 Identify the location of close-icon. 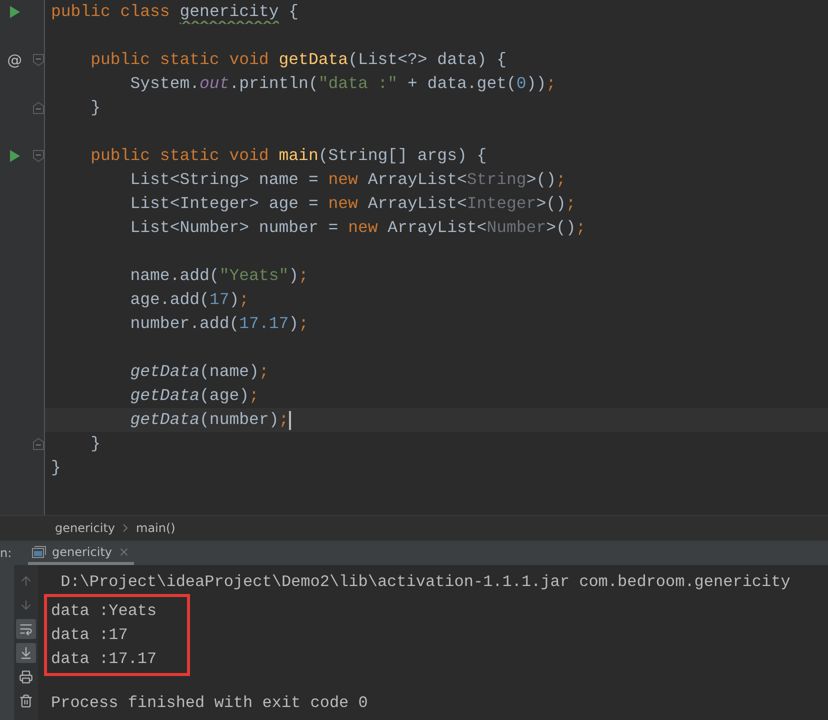
(124, 552).